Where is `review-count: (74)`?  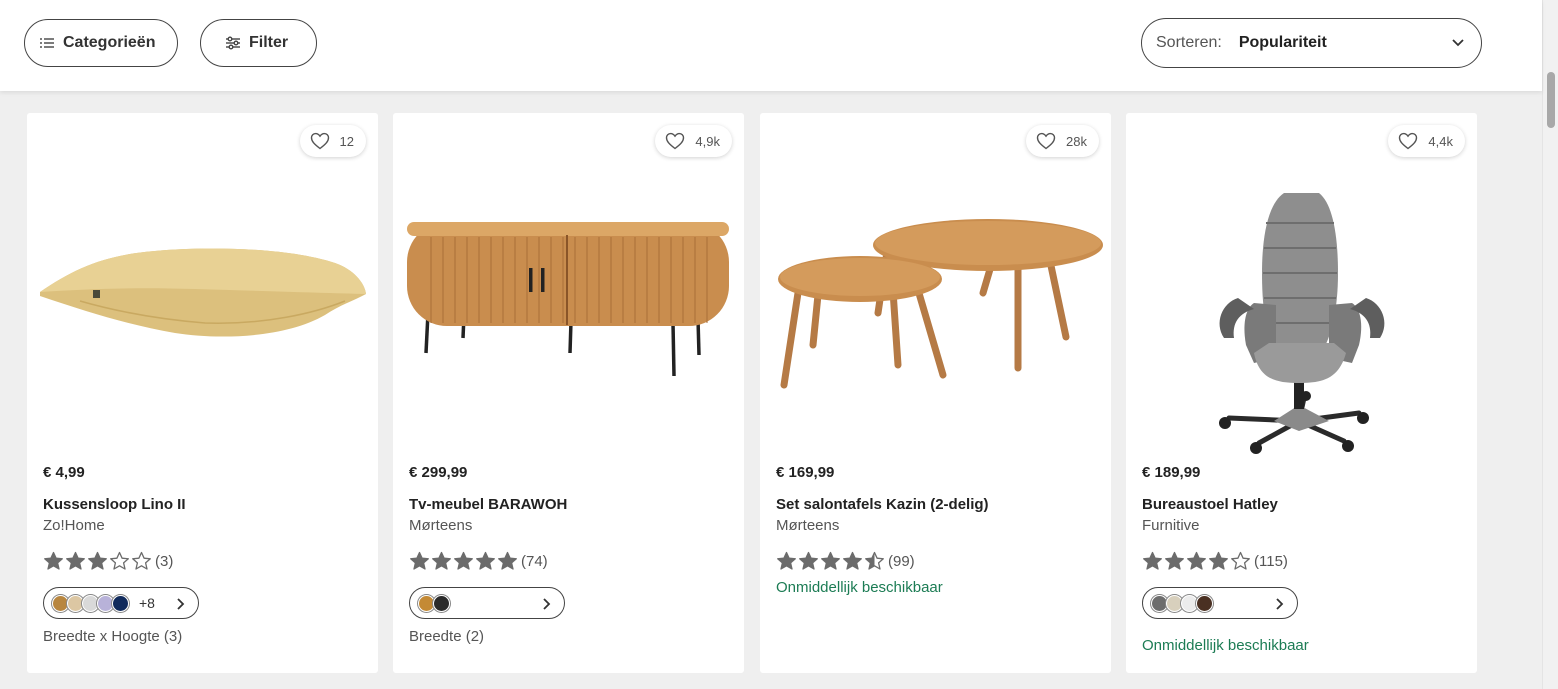 review-count: (74) is located at coordinates (534, 561).